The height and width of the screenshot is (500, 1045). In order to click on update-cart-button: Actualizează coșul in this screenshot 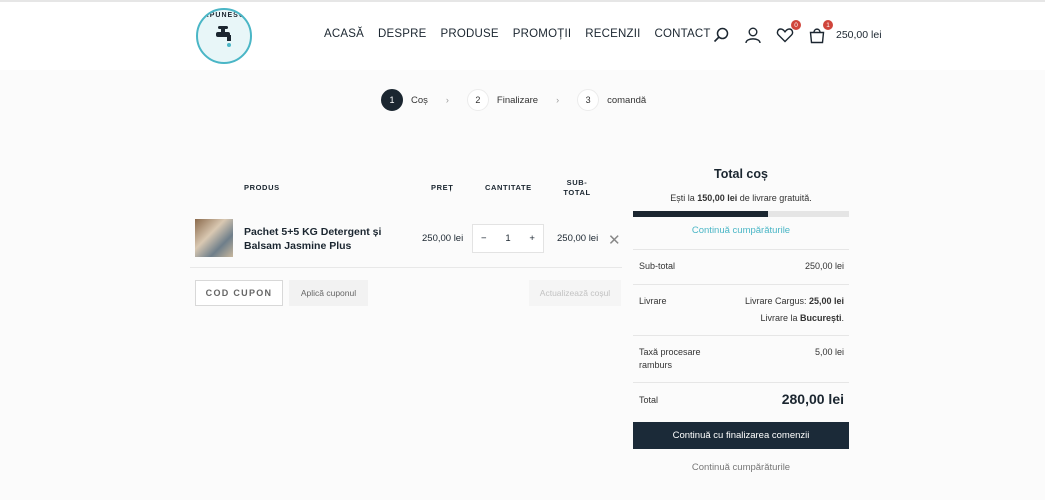, I will do `click(575, 293)`.